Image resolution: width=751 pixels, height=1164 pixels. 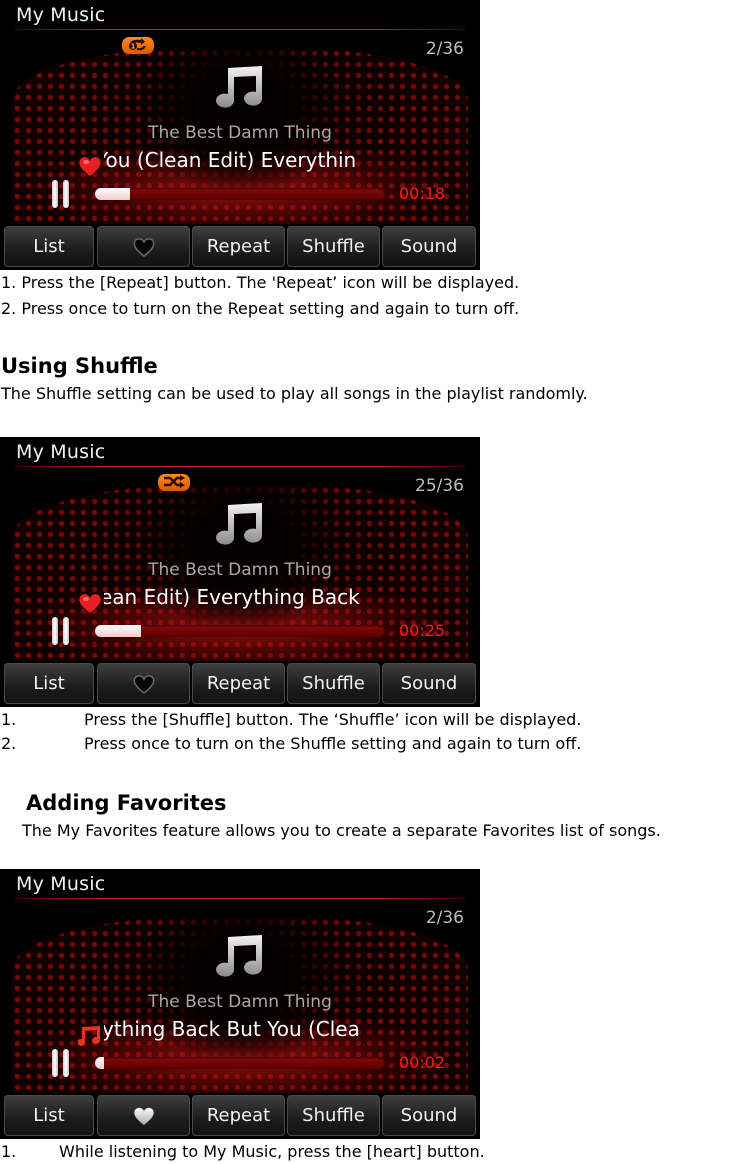 I want to click on step-number: 2., so click(x=9, y=743).